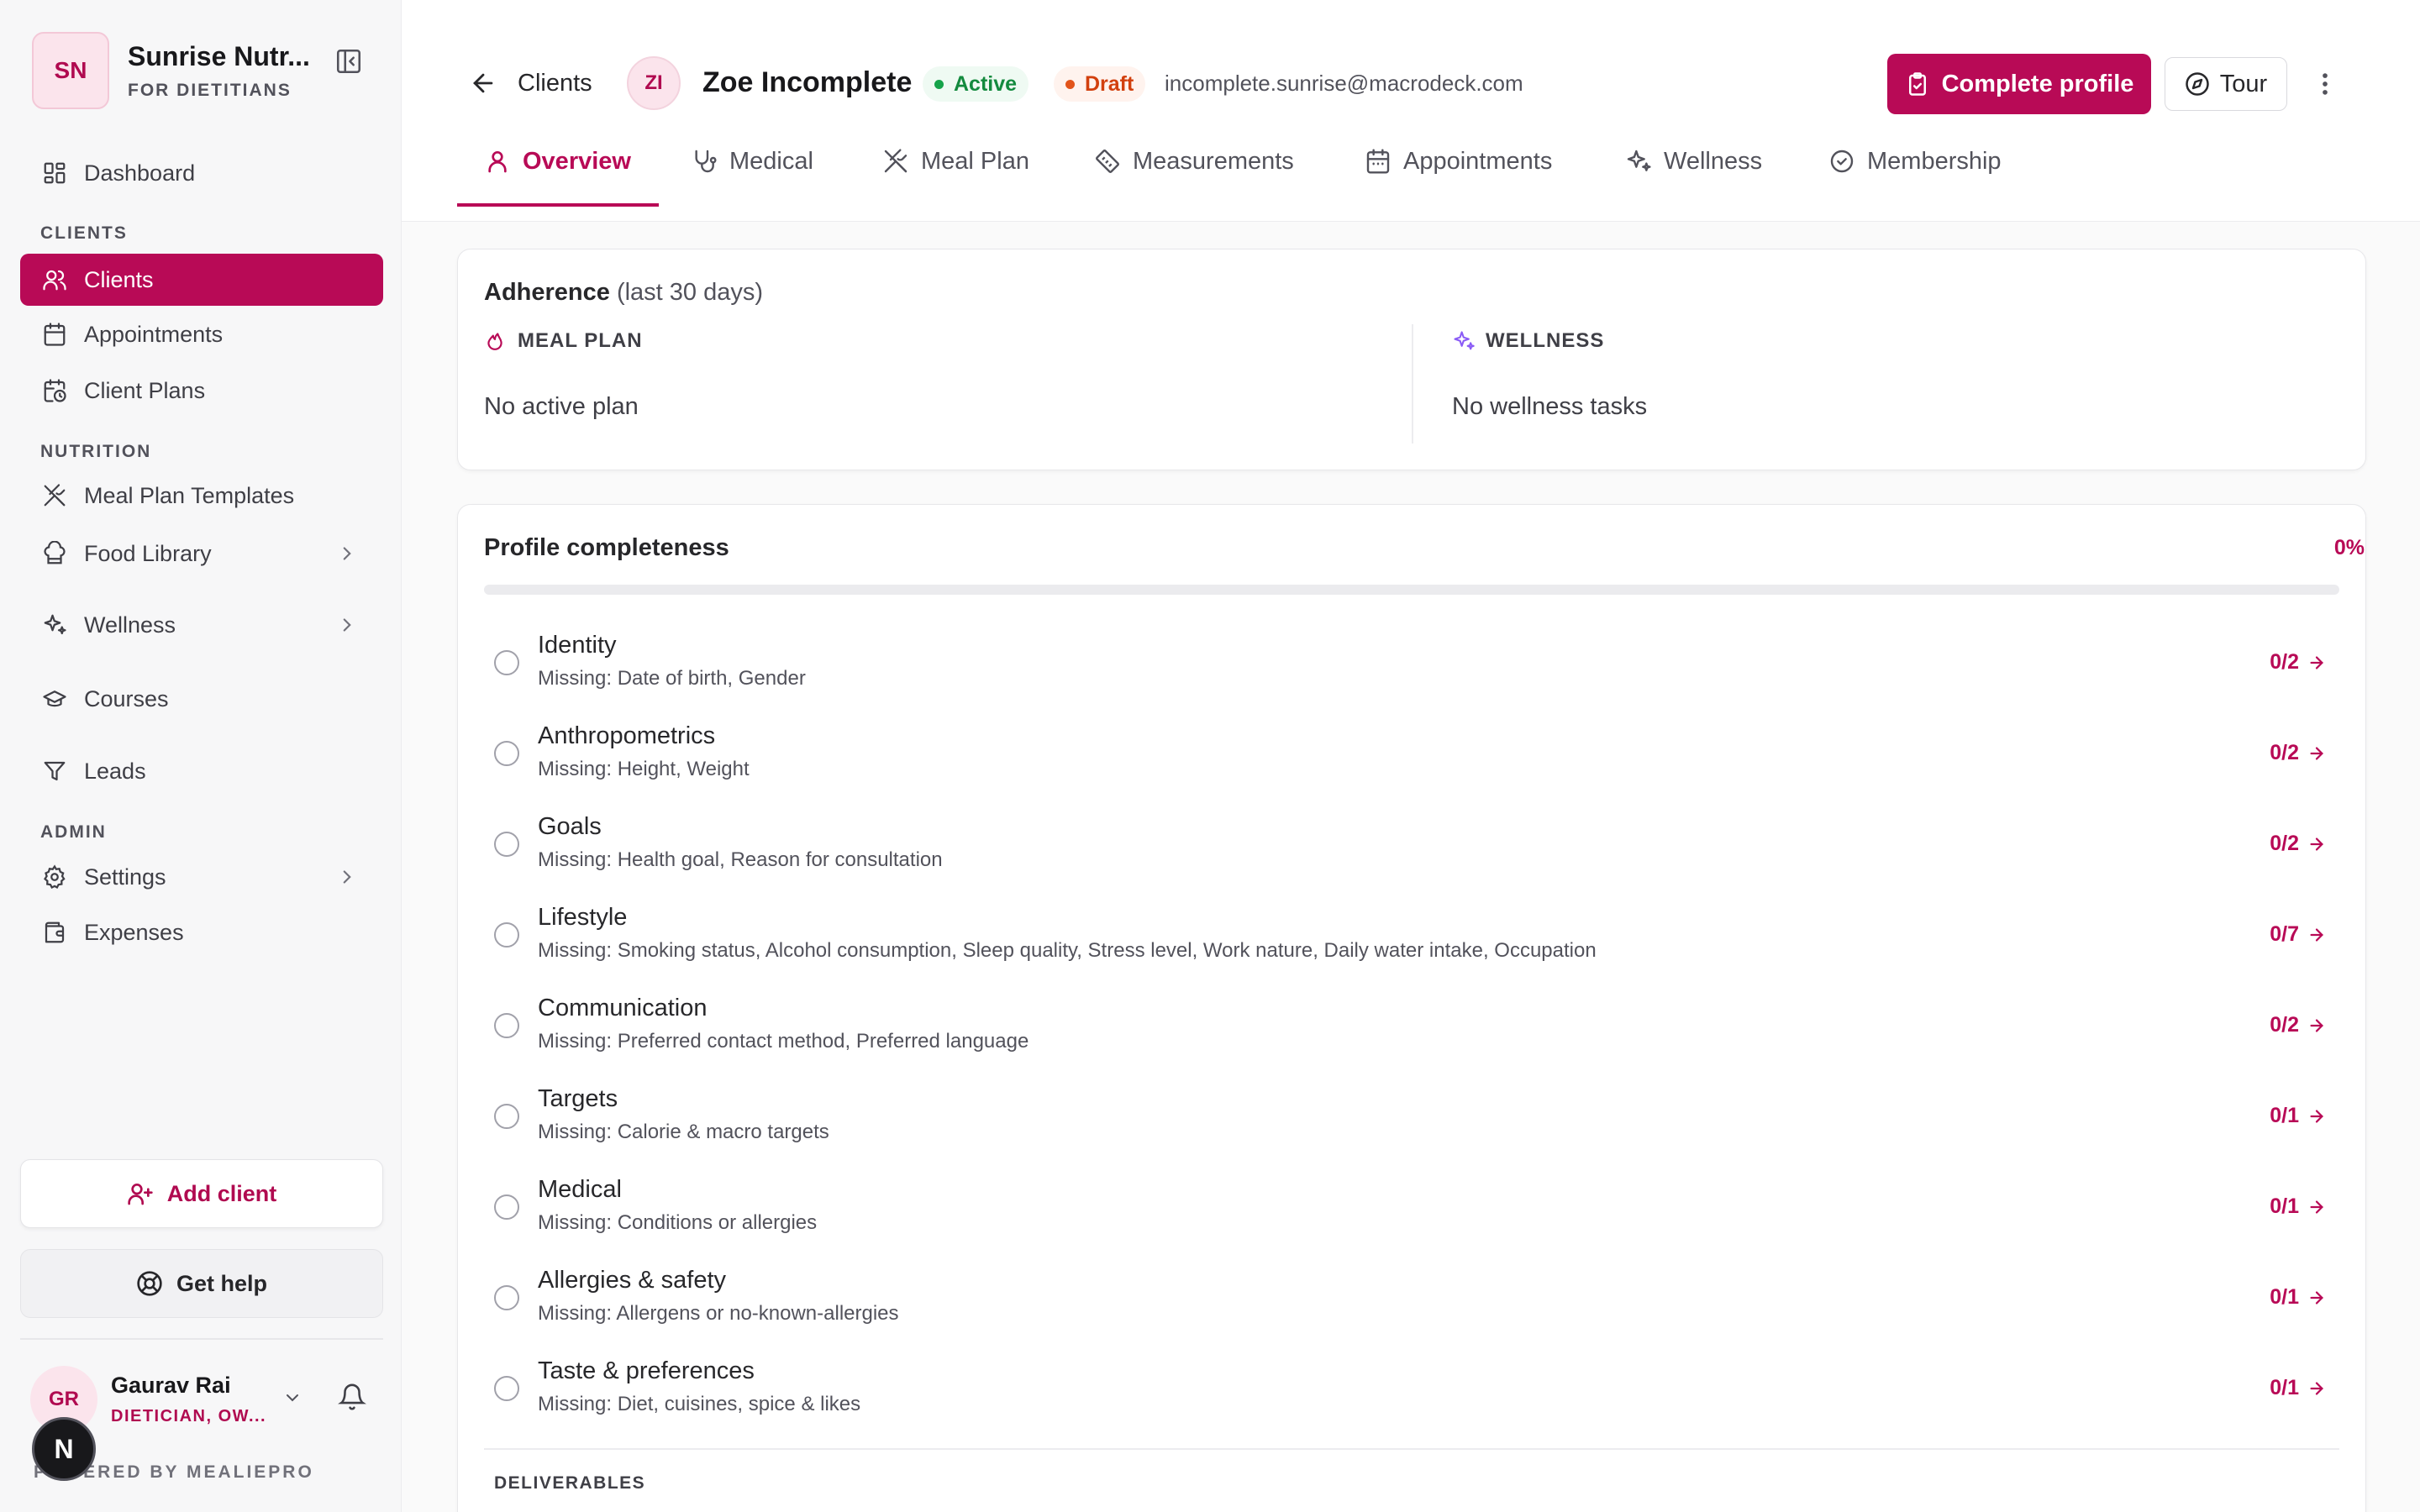 Image resolution: width=2420 pixels, height=1512 pixels. I want to click on tab-label: Appointments, so click(1478, 161).